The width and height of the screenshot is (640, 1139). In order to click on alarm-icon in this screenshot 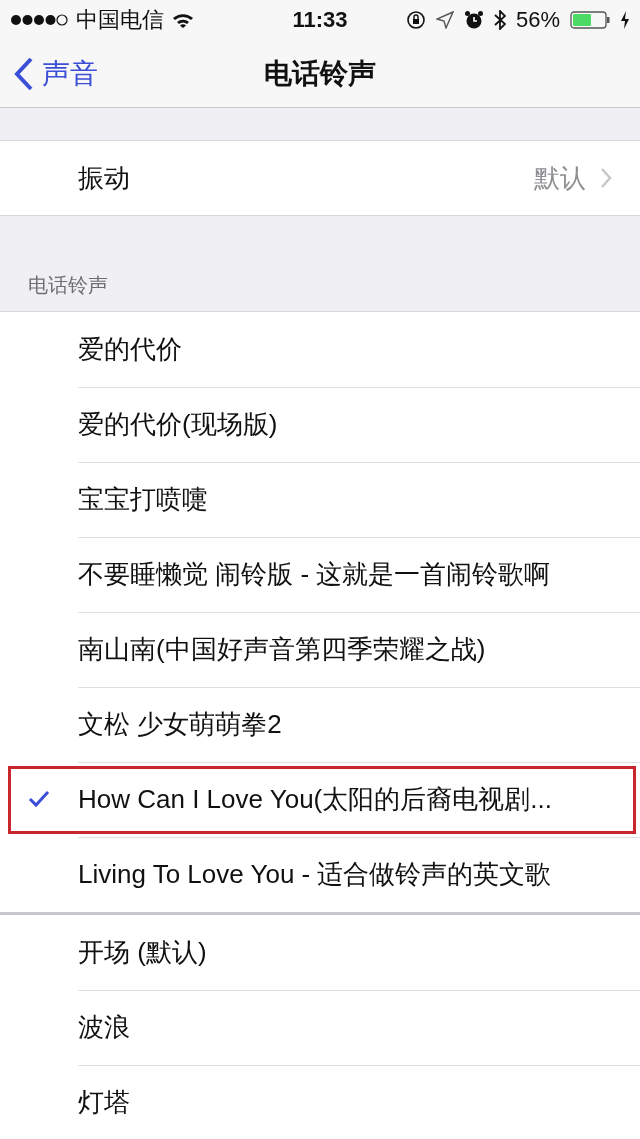, I will do `click(473, 20)`.